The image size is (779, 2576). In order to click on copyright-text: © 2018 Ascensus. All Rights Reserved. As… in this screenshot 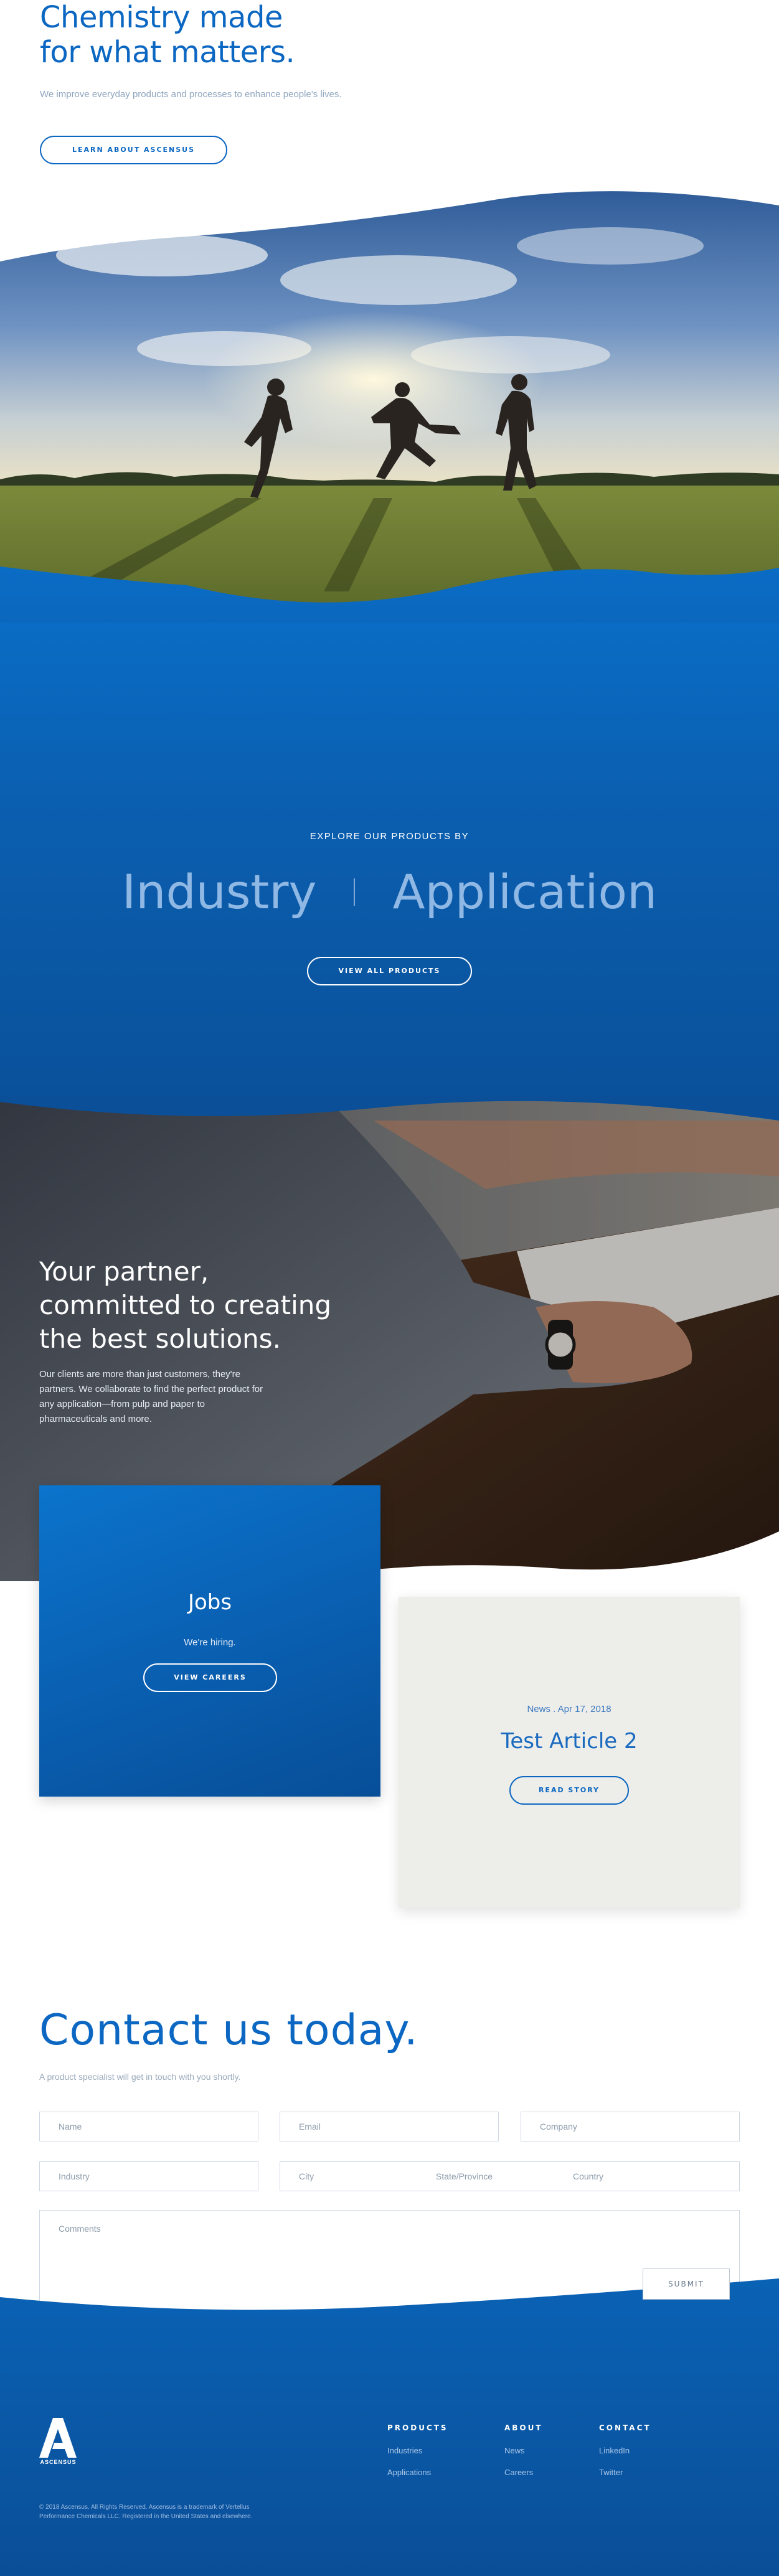, I will do `click(146, 2512)`.